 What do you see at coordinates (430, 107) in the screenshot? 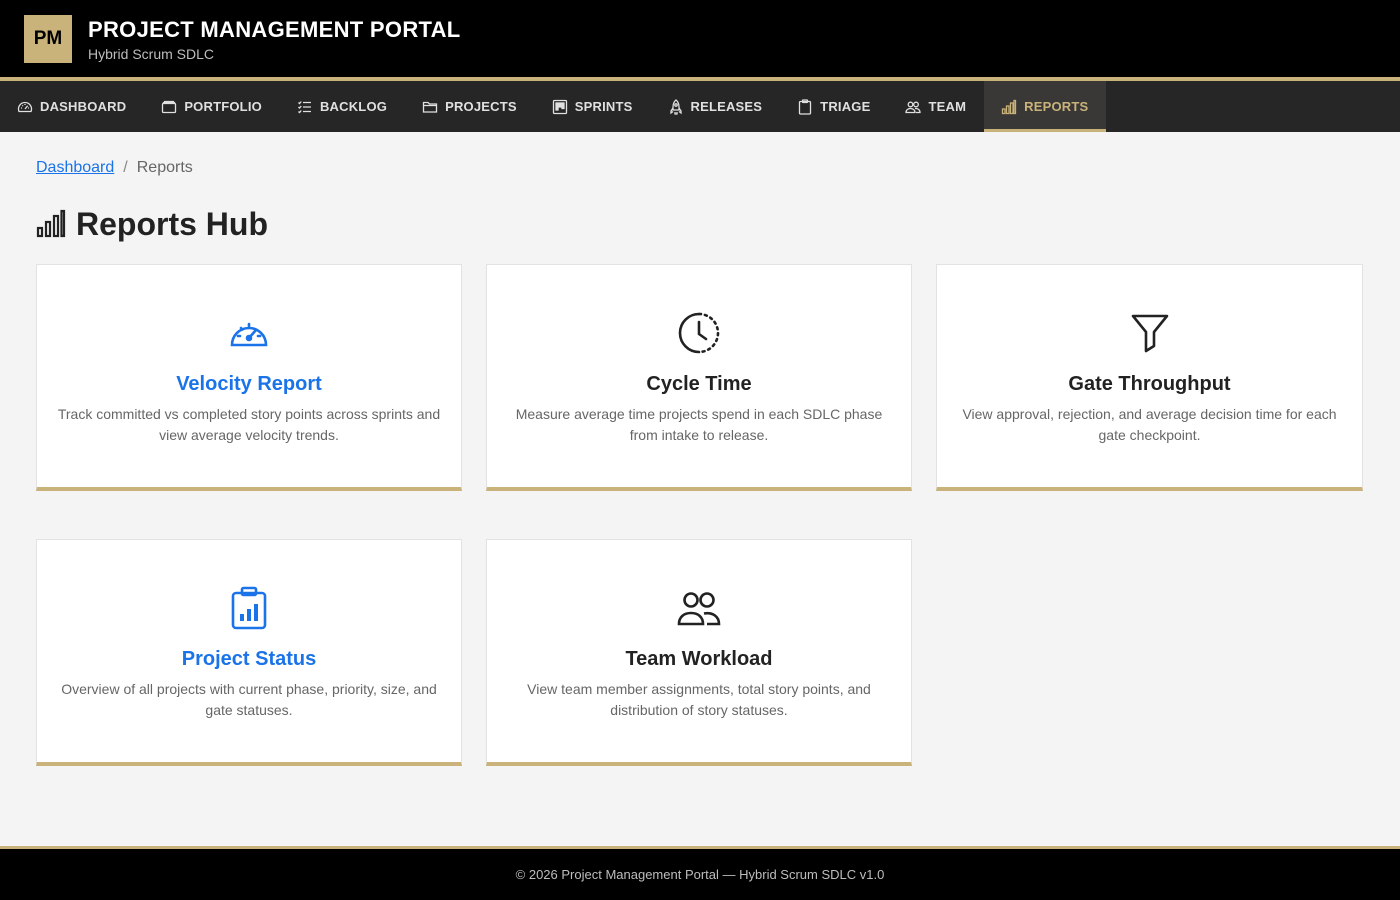
I see `folder-icon` at bounding box center [430, 107].